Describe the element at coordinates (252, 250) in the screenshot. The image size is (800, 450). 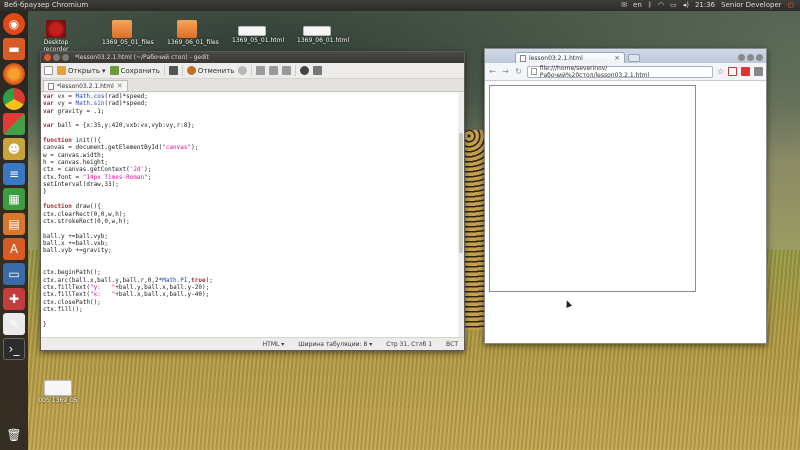
I see `code-line: ball.vyb +=gravity;` at that location.